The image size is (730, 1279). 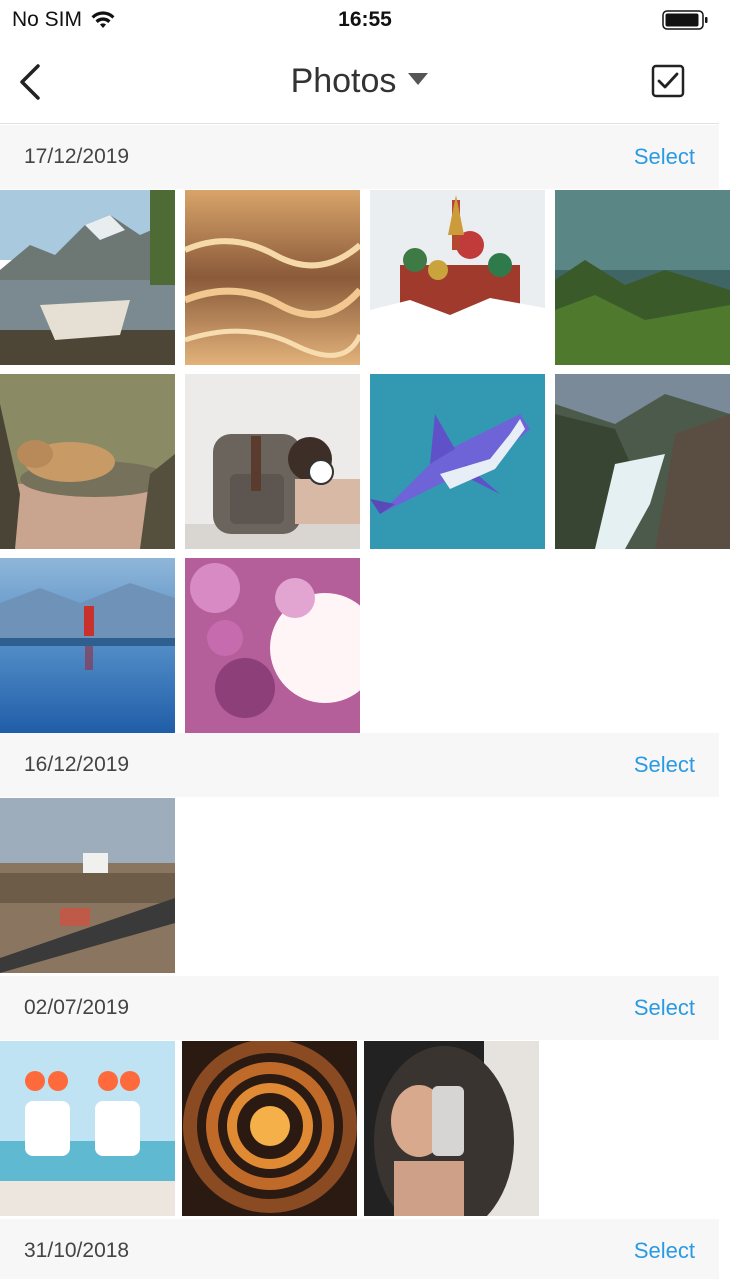 I want to click on navigation-bar: Photos, so click(x=359, y=82).